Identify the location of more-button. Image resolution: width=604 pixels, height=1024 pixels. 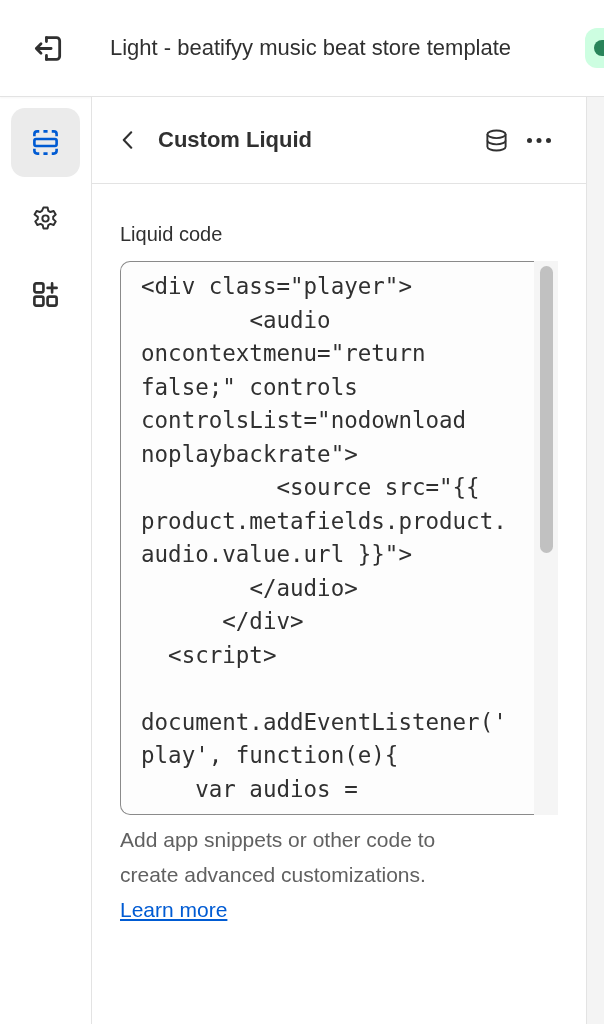
(539, 140).